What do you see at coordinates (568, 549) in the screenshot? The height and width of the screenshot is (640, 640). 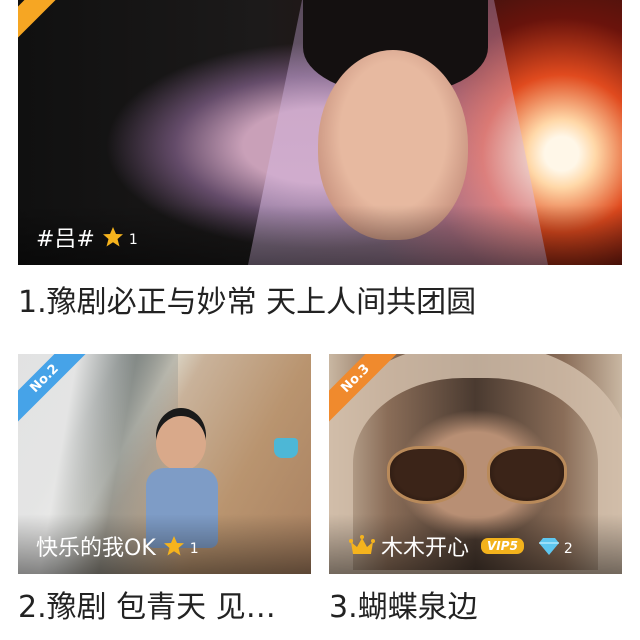 I see `diamond-count: 2` at bounding box center [568, 549].